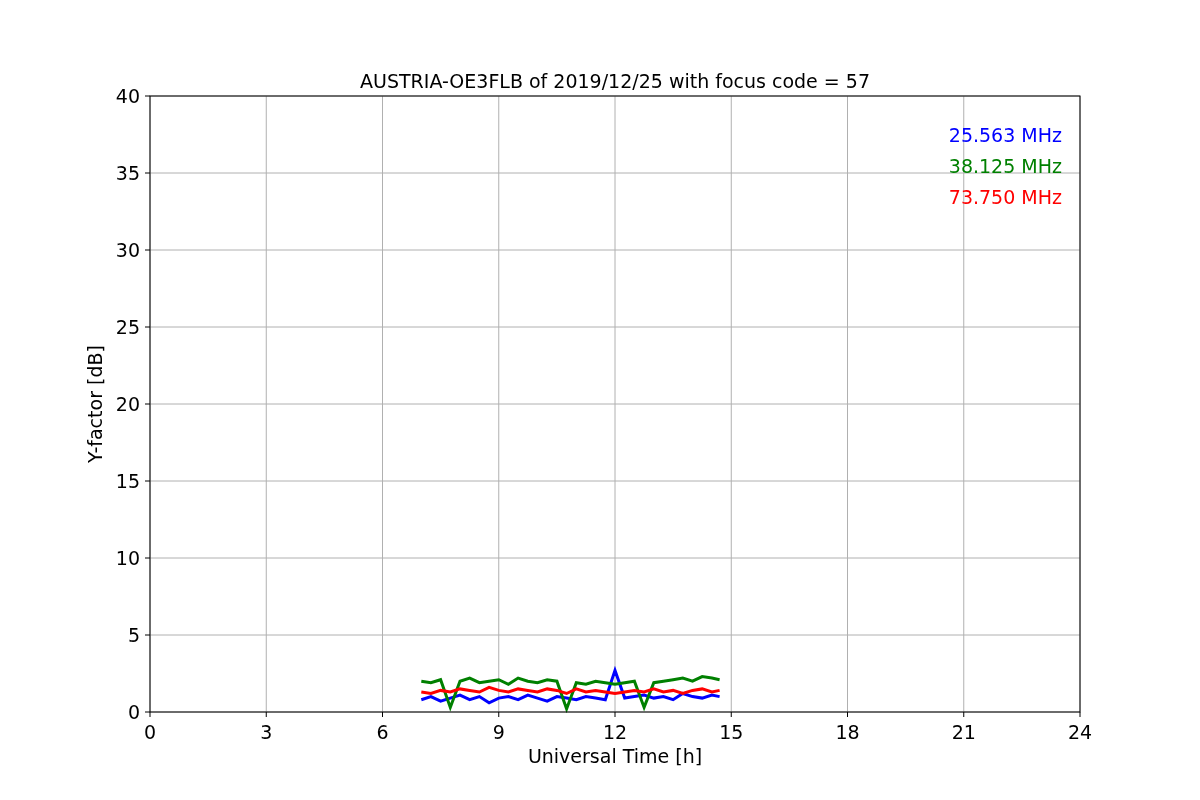 The width and height of the screenshot is (1200, 800). Describe the element at coordinates (127, 96) in the screenshot. I see `tick-label: 40` at that location.